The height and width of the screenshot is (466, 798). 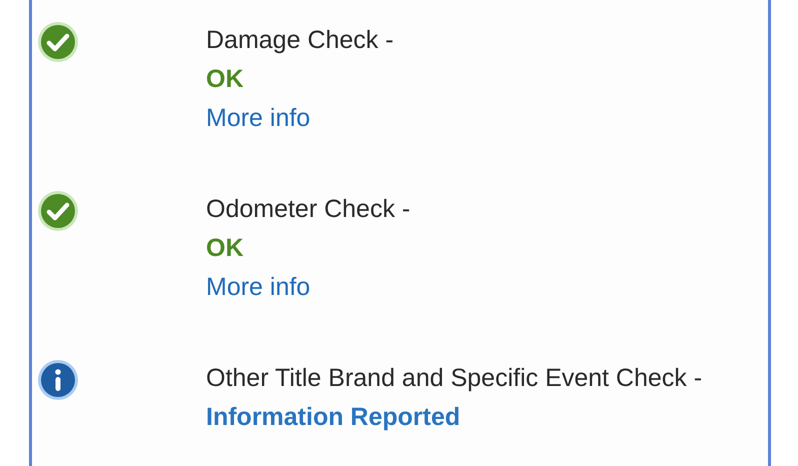 I want to click on check-title: Damage Check -, so click(x=300, y=40).